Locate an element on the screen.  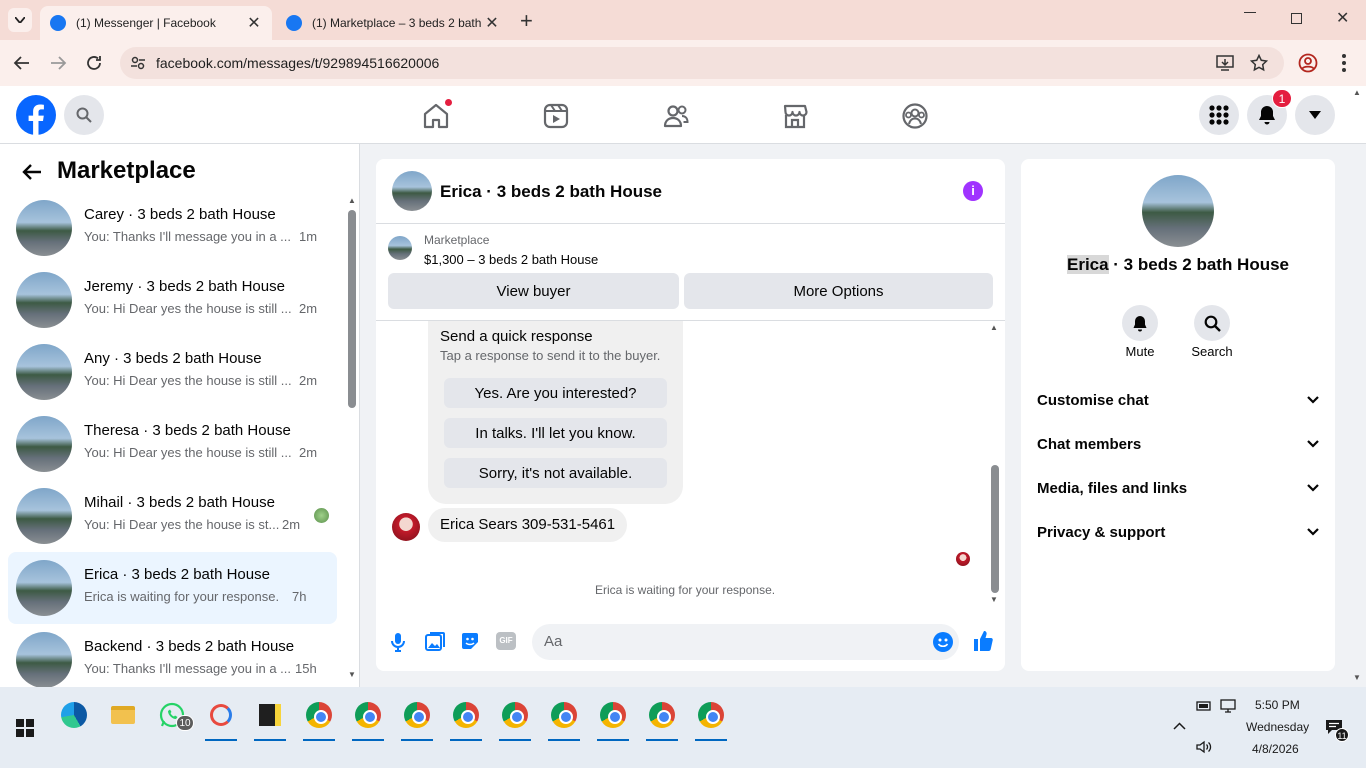
home-notification-dot is located at coordinates (448, 102).